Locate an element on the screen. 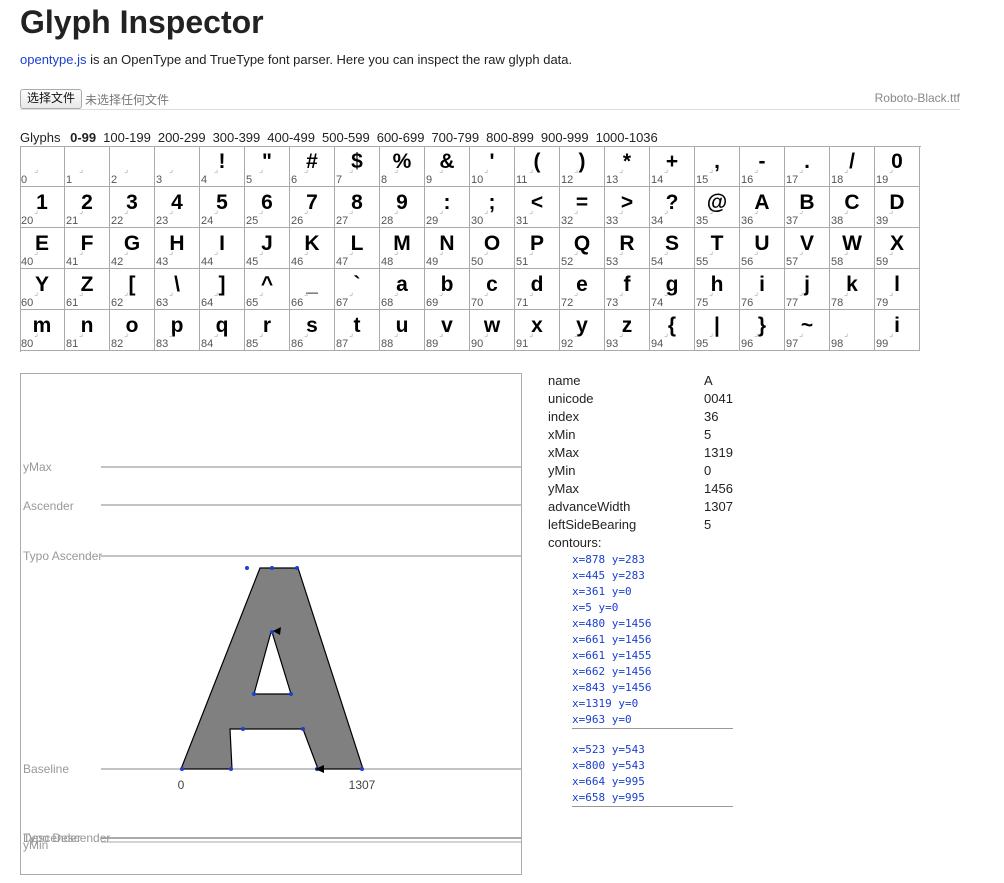 This screenshot has height=883, width=1004. glyph-cell: : ⌟ 29 is located at coordinates (447, 207).